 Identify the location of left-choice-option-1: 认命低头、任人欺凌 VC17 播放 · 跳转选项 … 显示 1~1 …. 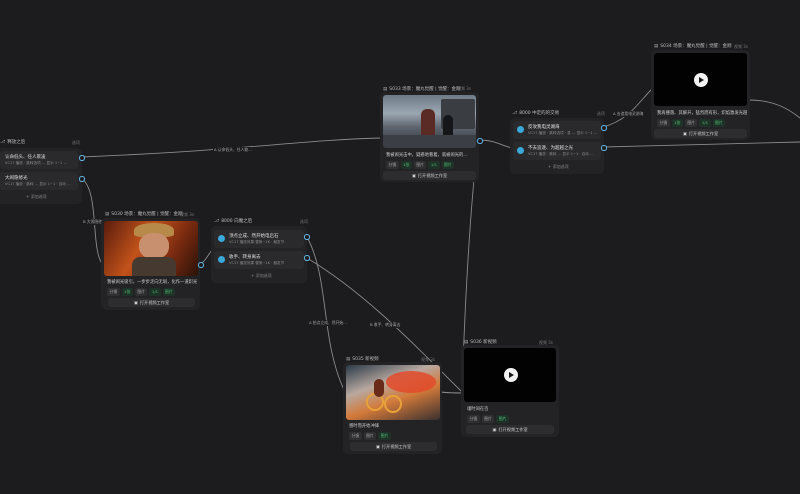
(39, 160).